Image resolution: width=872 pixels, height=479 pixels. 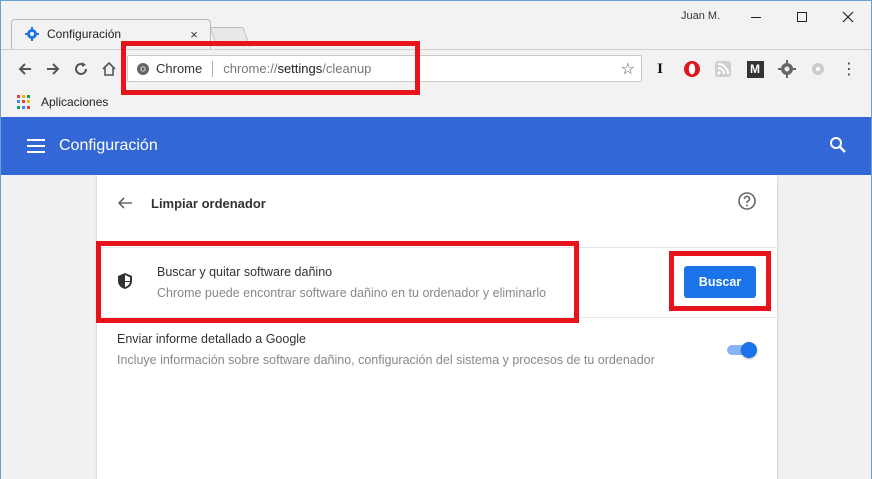 What do you see at coordinates (347, 68) in the screenshot?
I see `url-suffix: /cleanup` at bounding box center [347, 68].